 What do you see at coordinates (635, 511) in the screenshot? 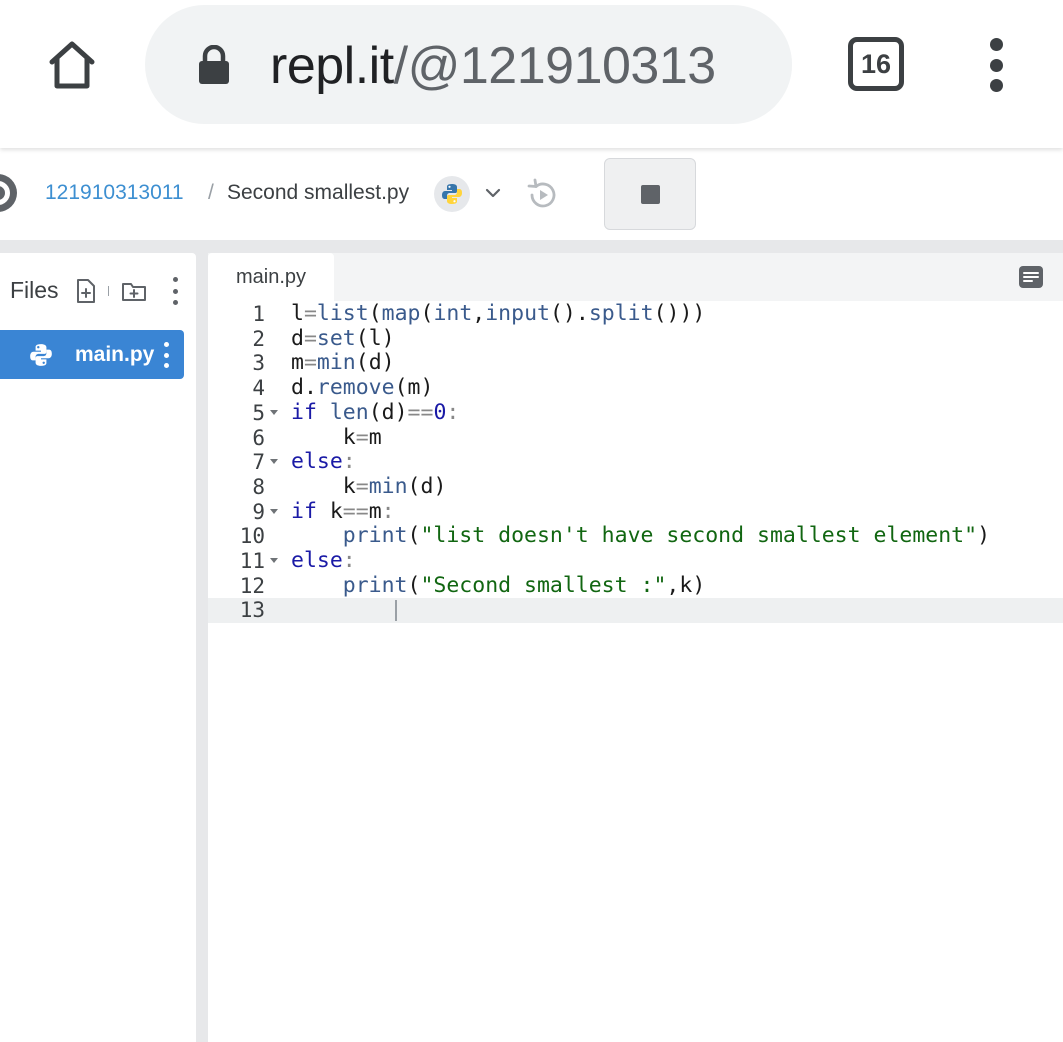
I see `code-line: 9 if k==m:` at bounding box center [635, 511].